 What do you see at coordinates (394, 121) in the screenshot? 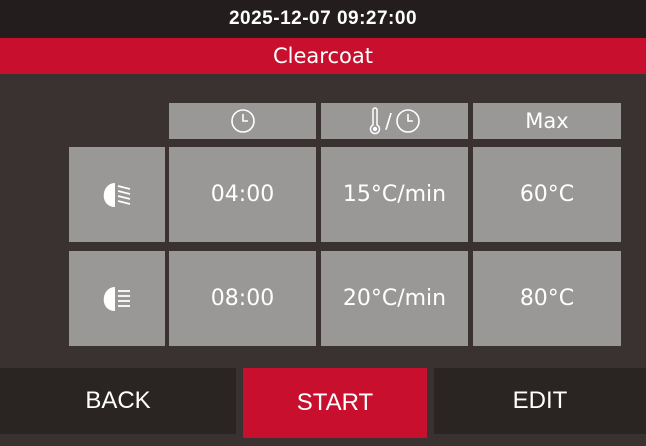
I see `header-rate: /` at bounding box center [394, 121].